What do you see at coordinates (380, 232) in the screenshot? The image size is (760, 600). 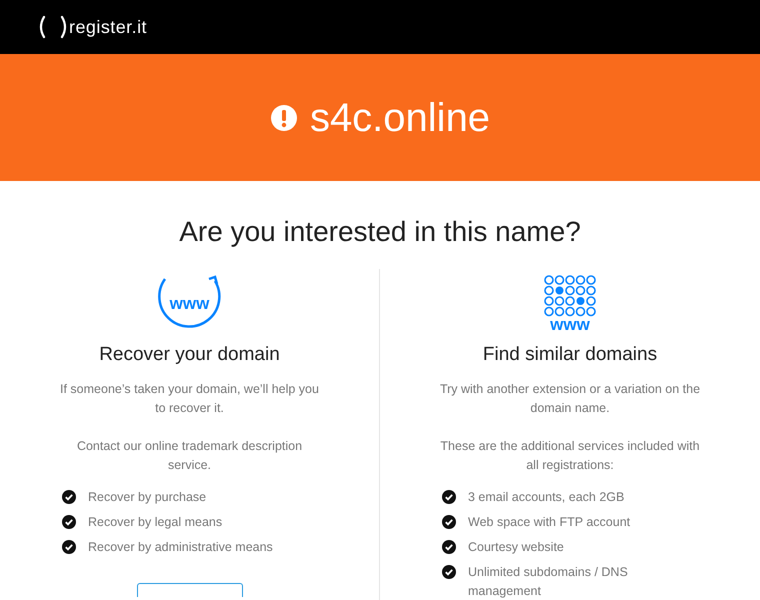 I see `page-heading: Are you interested in this name?` at bounding box center [380, 232].